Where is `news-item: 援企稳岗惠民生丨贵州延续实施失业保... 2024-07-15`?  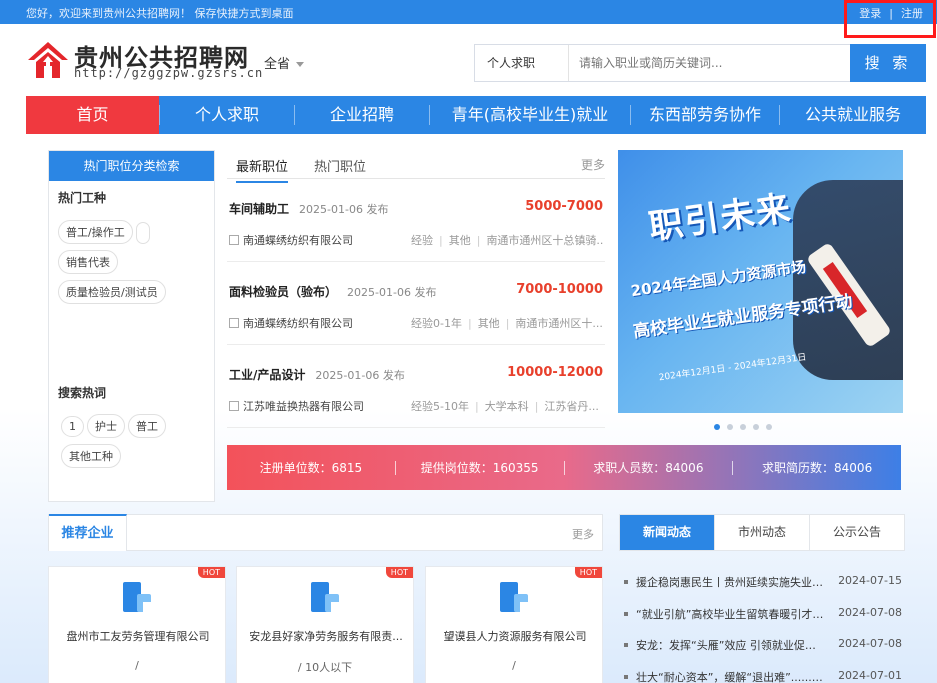
news-item: 援企稳岗惠民生丨贵州延续实施失业保... 2024-07-15 is located at coordinates (764, 582).